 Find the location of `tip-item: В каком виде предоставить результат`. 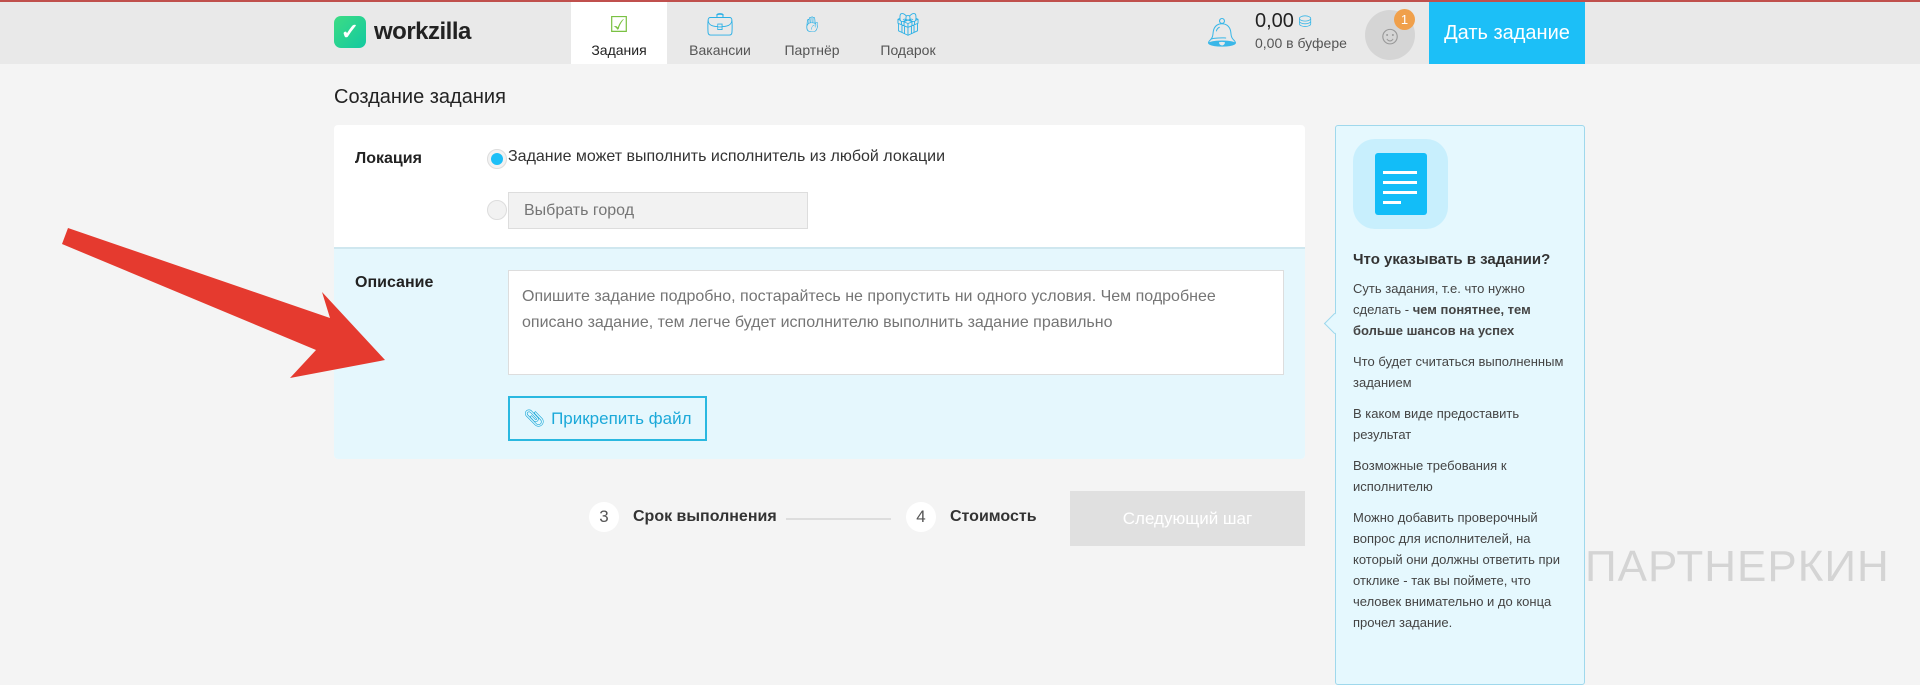

tip-item: В каком виде предоставить результат is located at coordinates (1436, 424).